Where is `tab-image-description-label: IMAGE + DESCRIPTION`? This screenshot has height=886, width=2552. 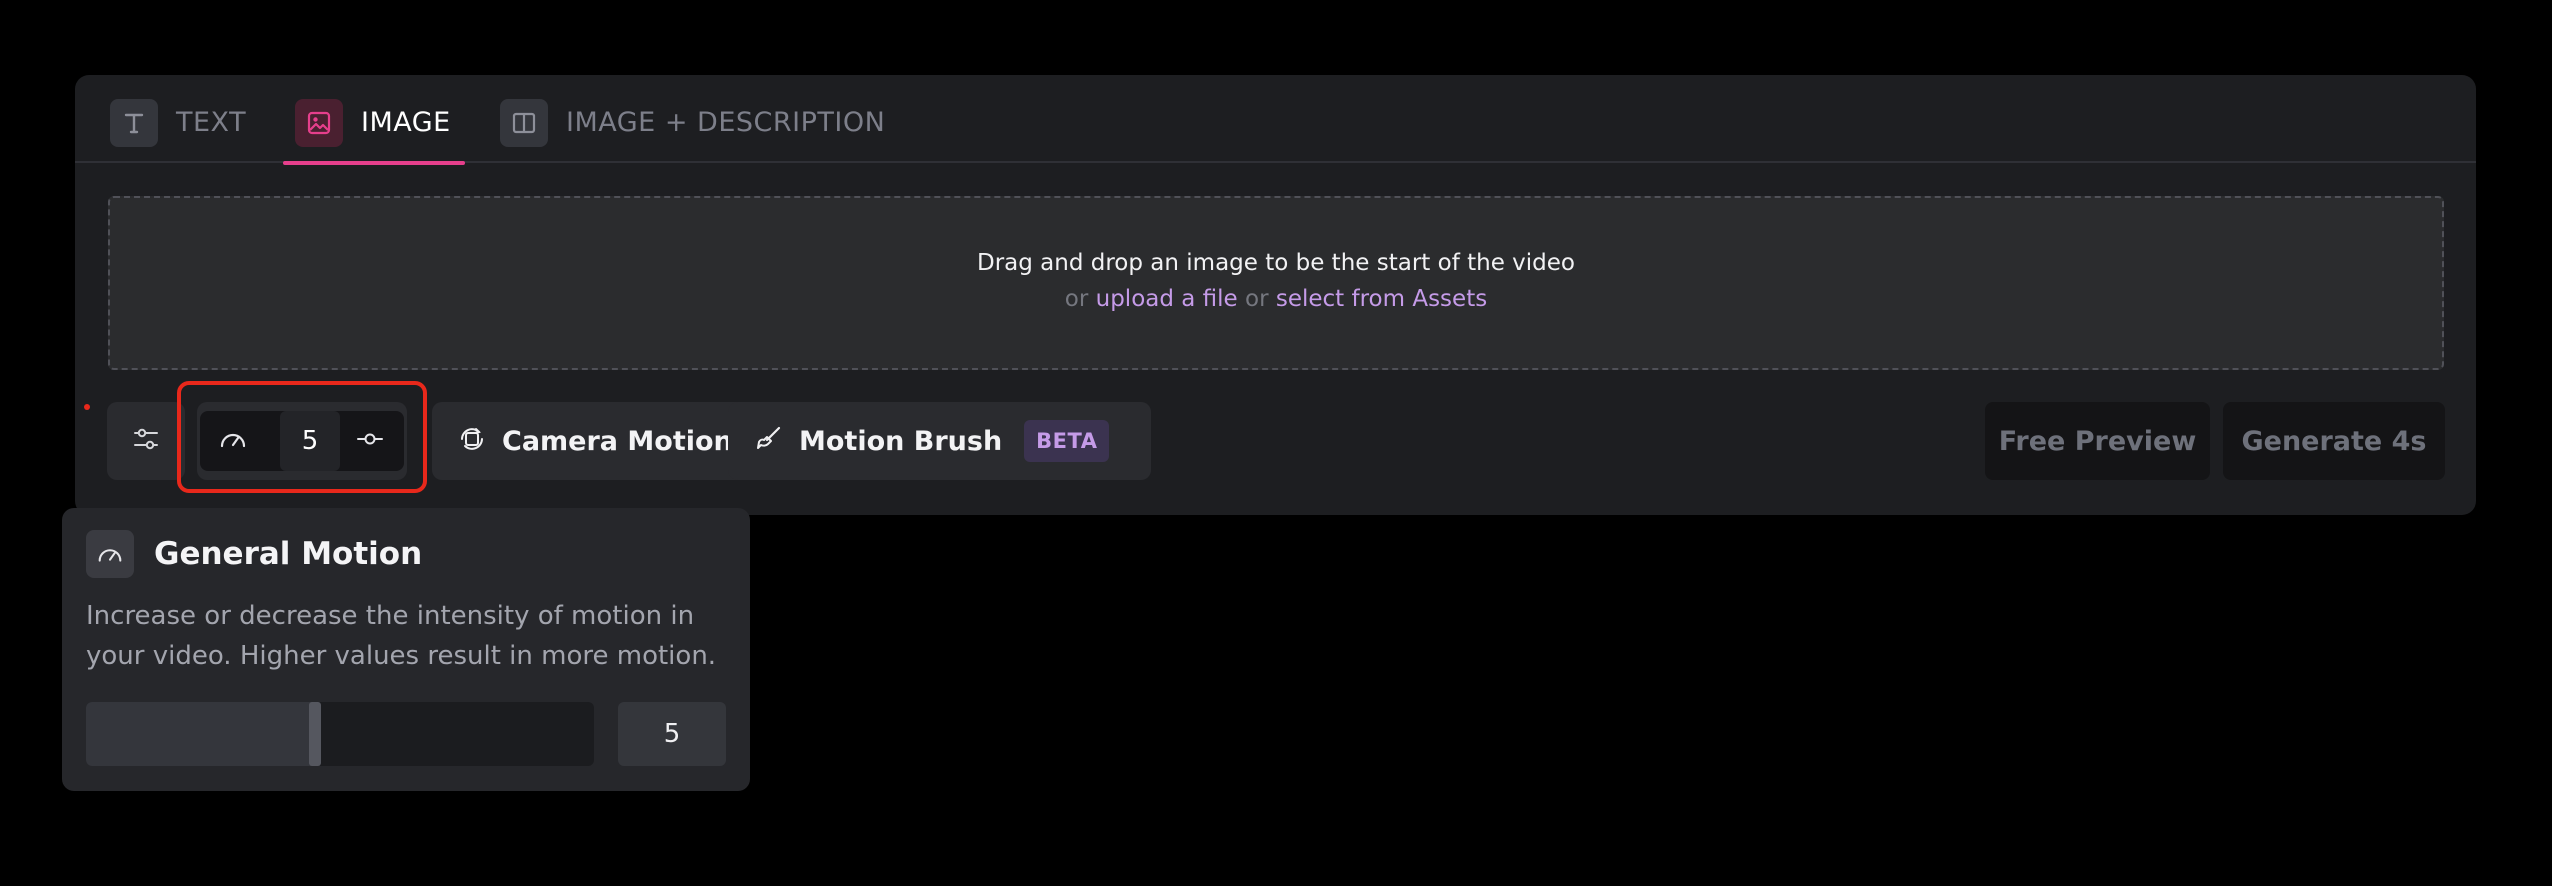 tab-image-description-label: IMAGE + DESCRIPTION is located at coordinates (726, 122).